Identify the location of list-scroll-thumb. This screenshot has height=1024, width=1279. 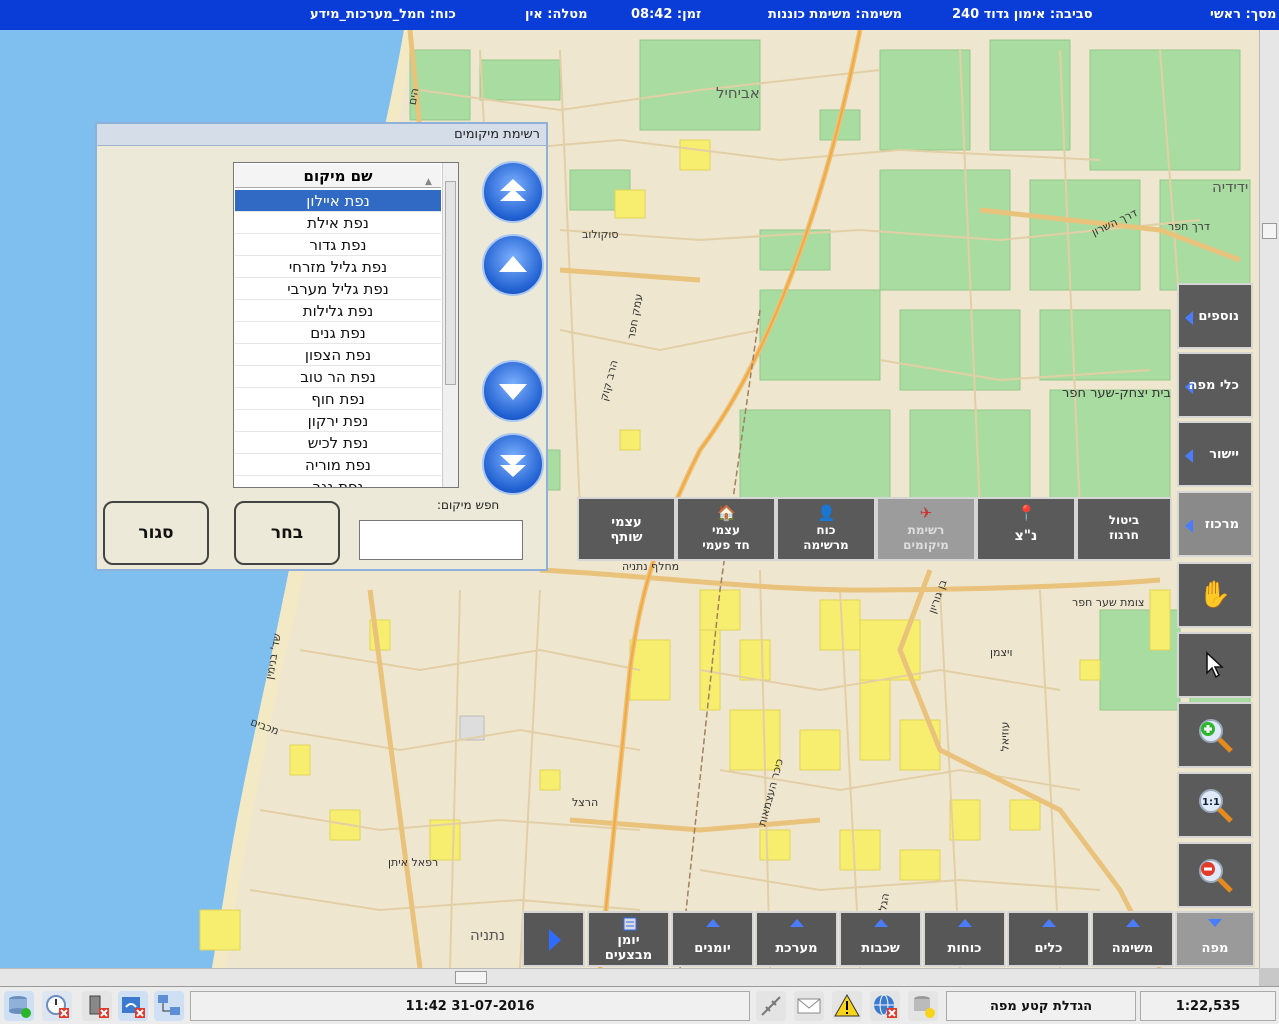
(450, 283).